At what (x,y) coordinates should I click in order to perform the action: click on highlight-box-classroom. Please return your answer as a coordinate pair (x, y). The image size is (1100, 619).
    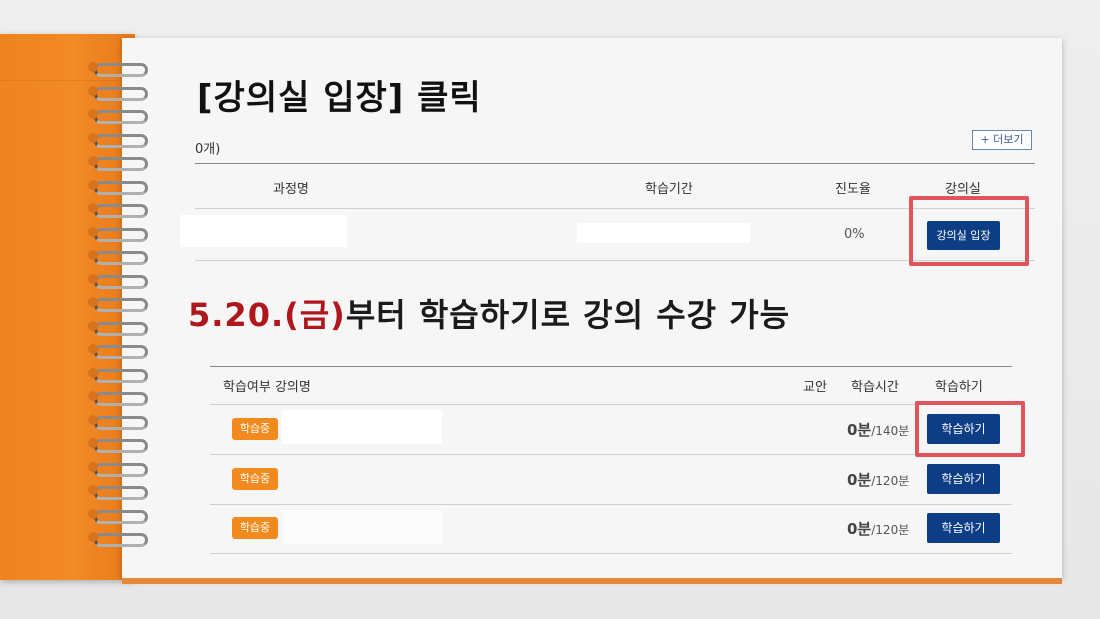
    Looking at the image, I should click on (969, 231).